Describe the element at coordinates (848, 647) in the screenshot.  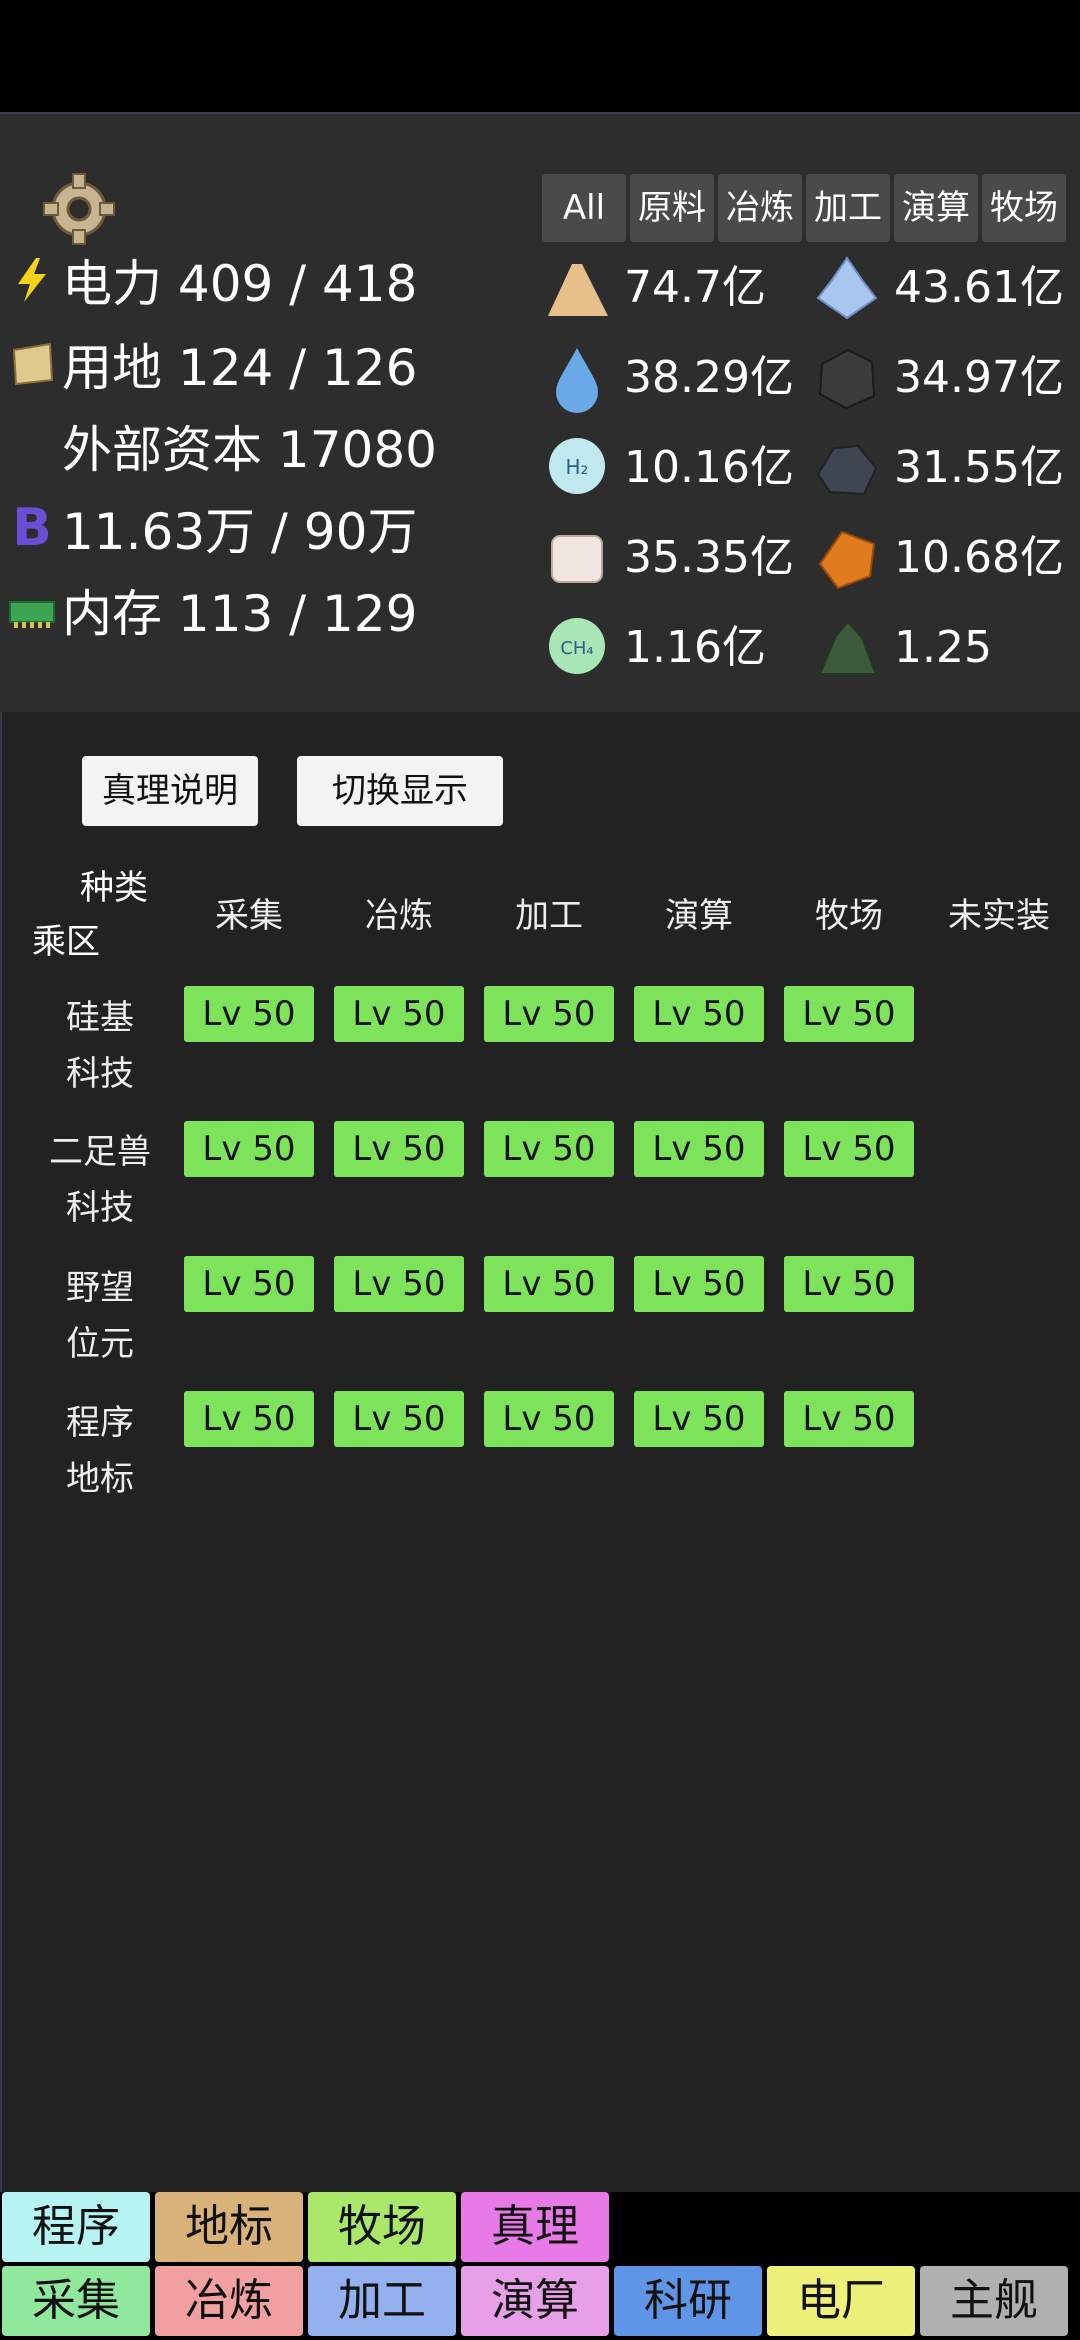
I see `green-ore-icon` at that location.